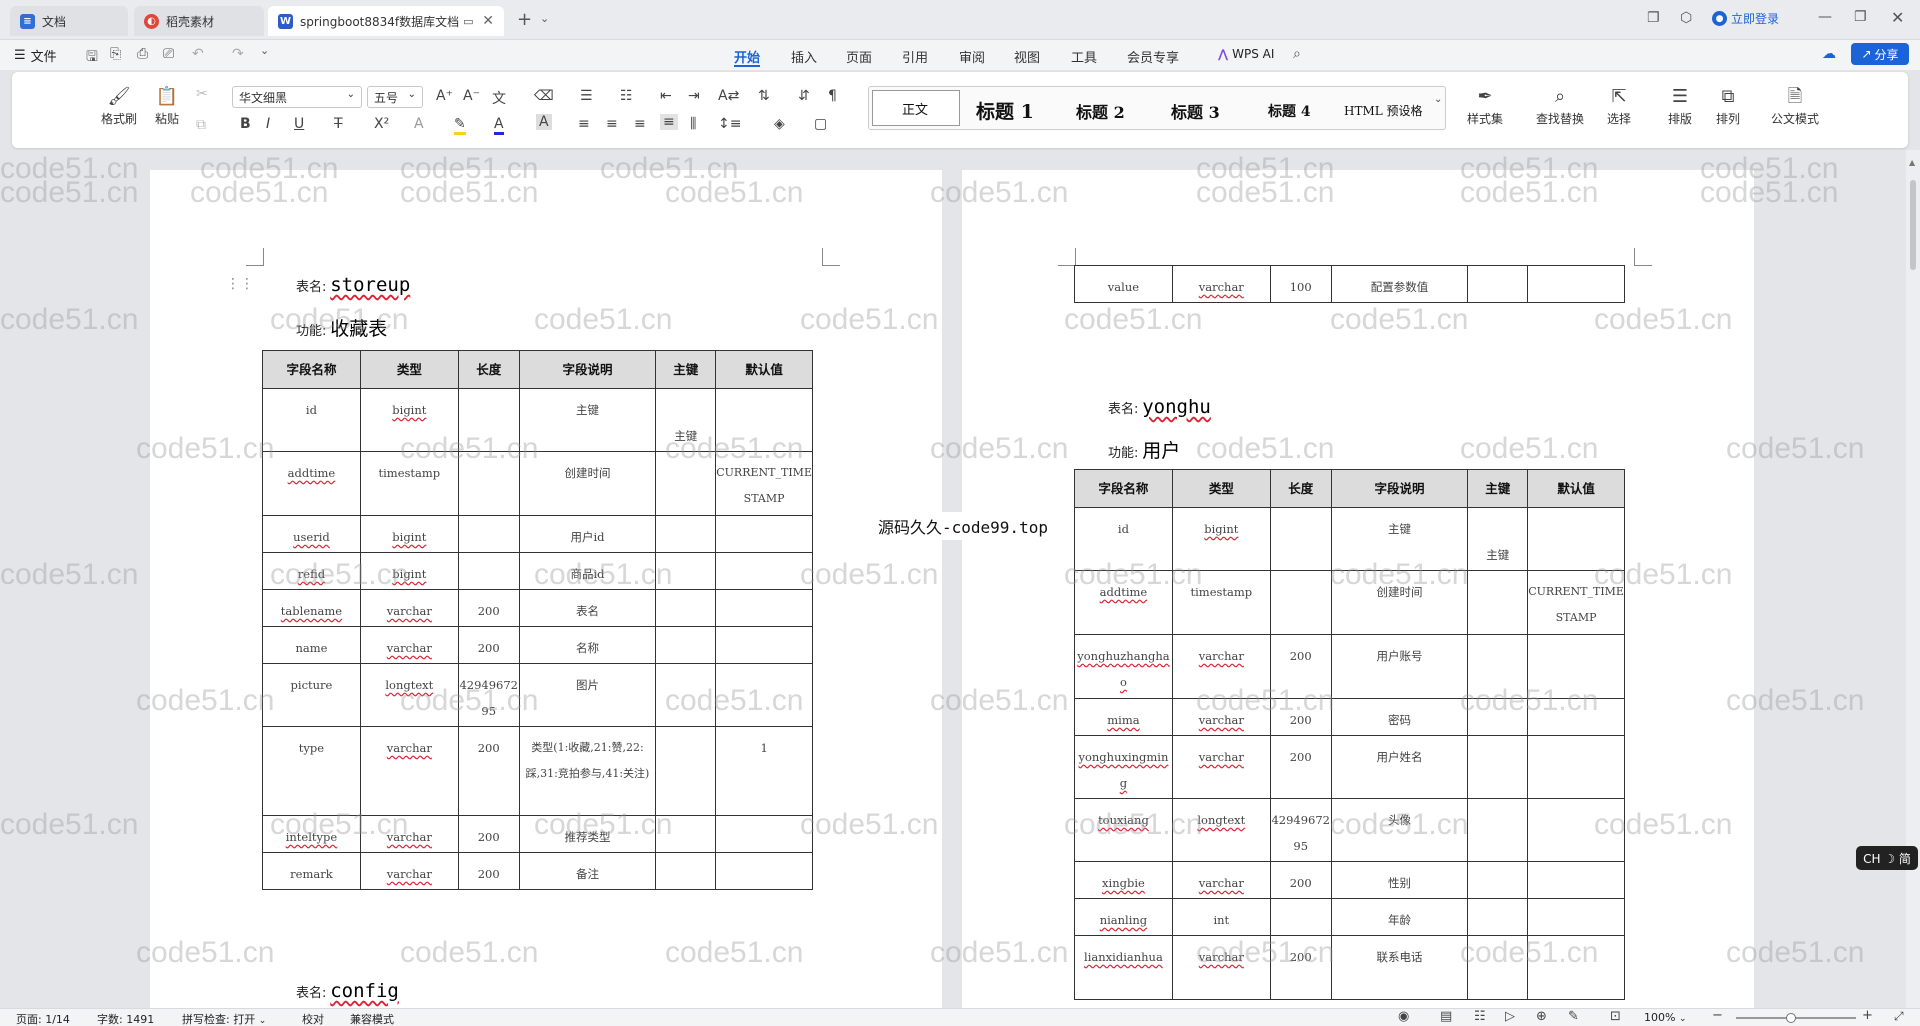 Image resolution: width=1920 pixels, height=1026 pixels. What do you see at coordinates (612, 124) in the screenshot?
I see `align-center-icon: ≡` at bounding box center [612, 124].